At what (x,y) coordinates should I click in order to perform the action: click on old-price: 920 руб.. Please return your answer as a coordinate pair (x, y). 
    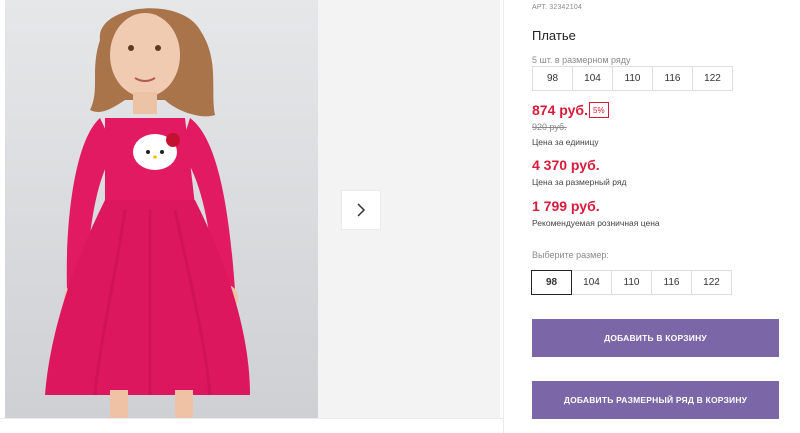
    Looking at the image, I should click on (549, 127).